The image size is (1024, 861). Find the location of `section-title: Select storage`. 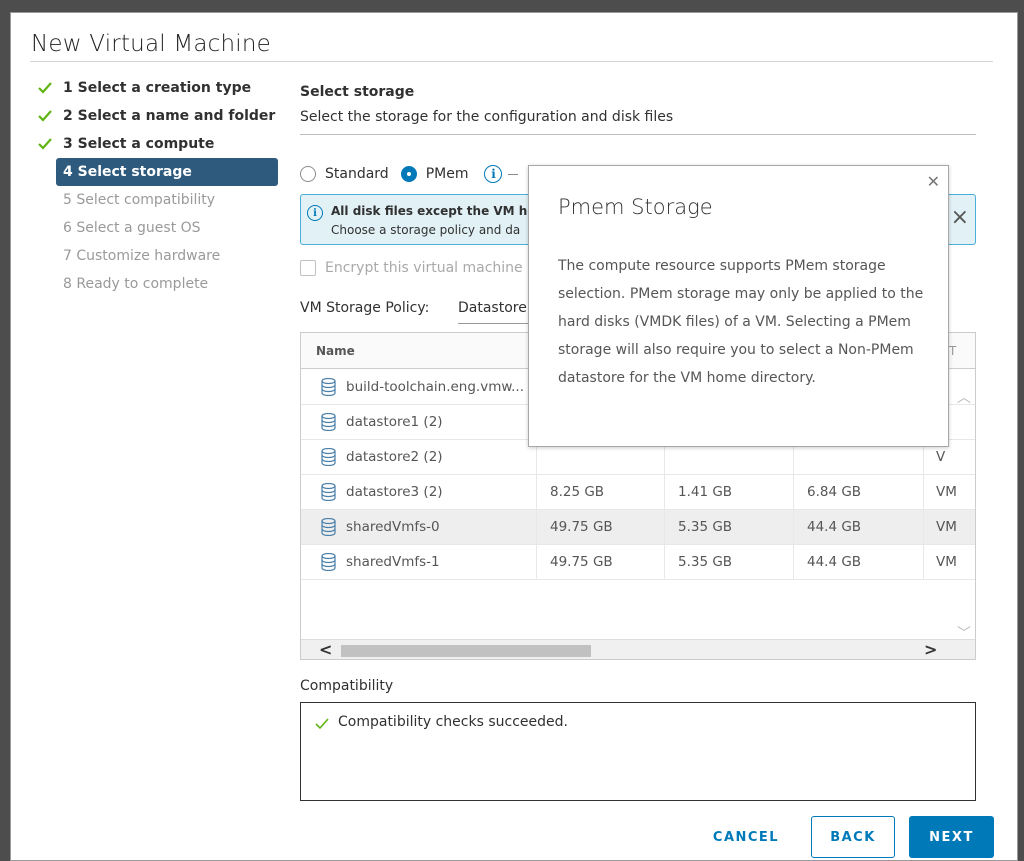

section-title: Select storage is located at coordinates (357, 92).